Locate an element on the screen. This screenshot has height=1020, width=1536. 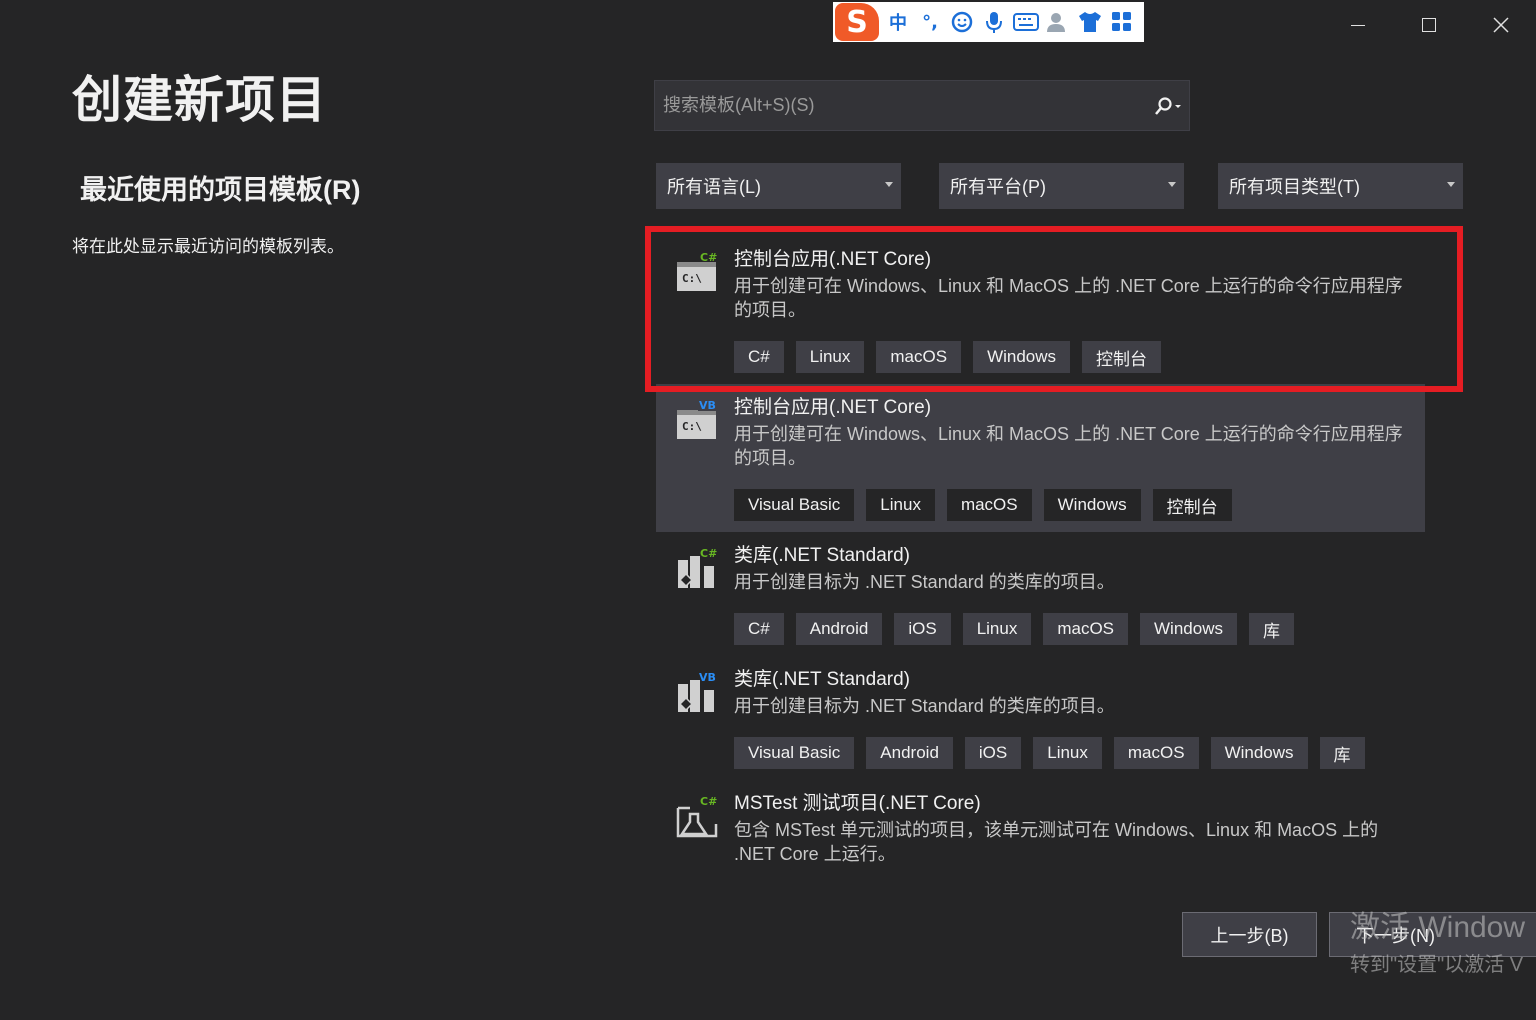
template-tags: C# Linux macOS Windows 控制台 is located at coordinates (948, 357).